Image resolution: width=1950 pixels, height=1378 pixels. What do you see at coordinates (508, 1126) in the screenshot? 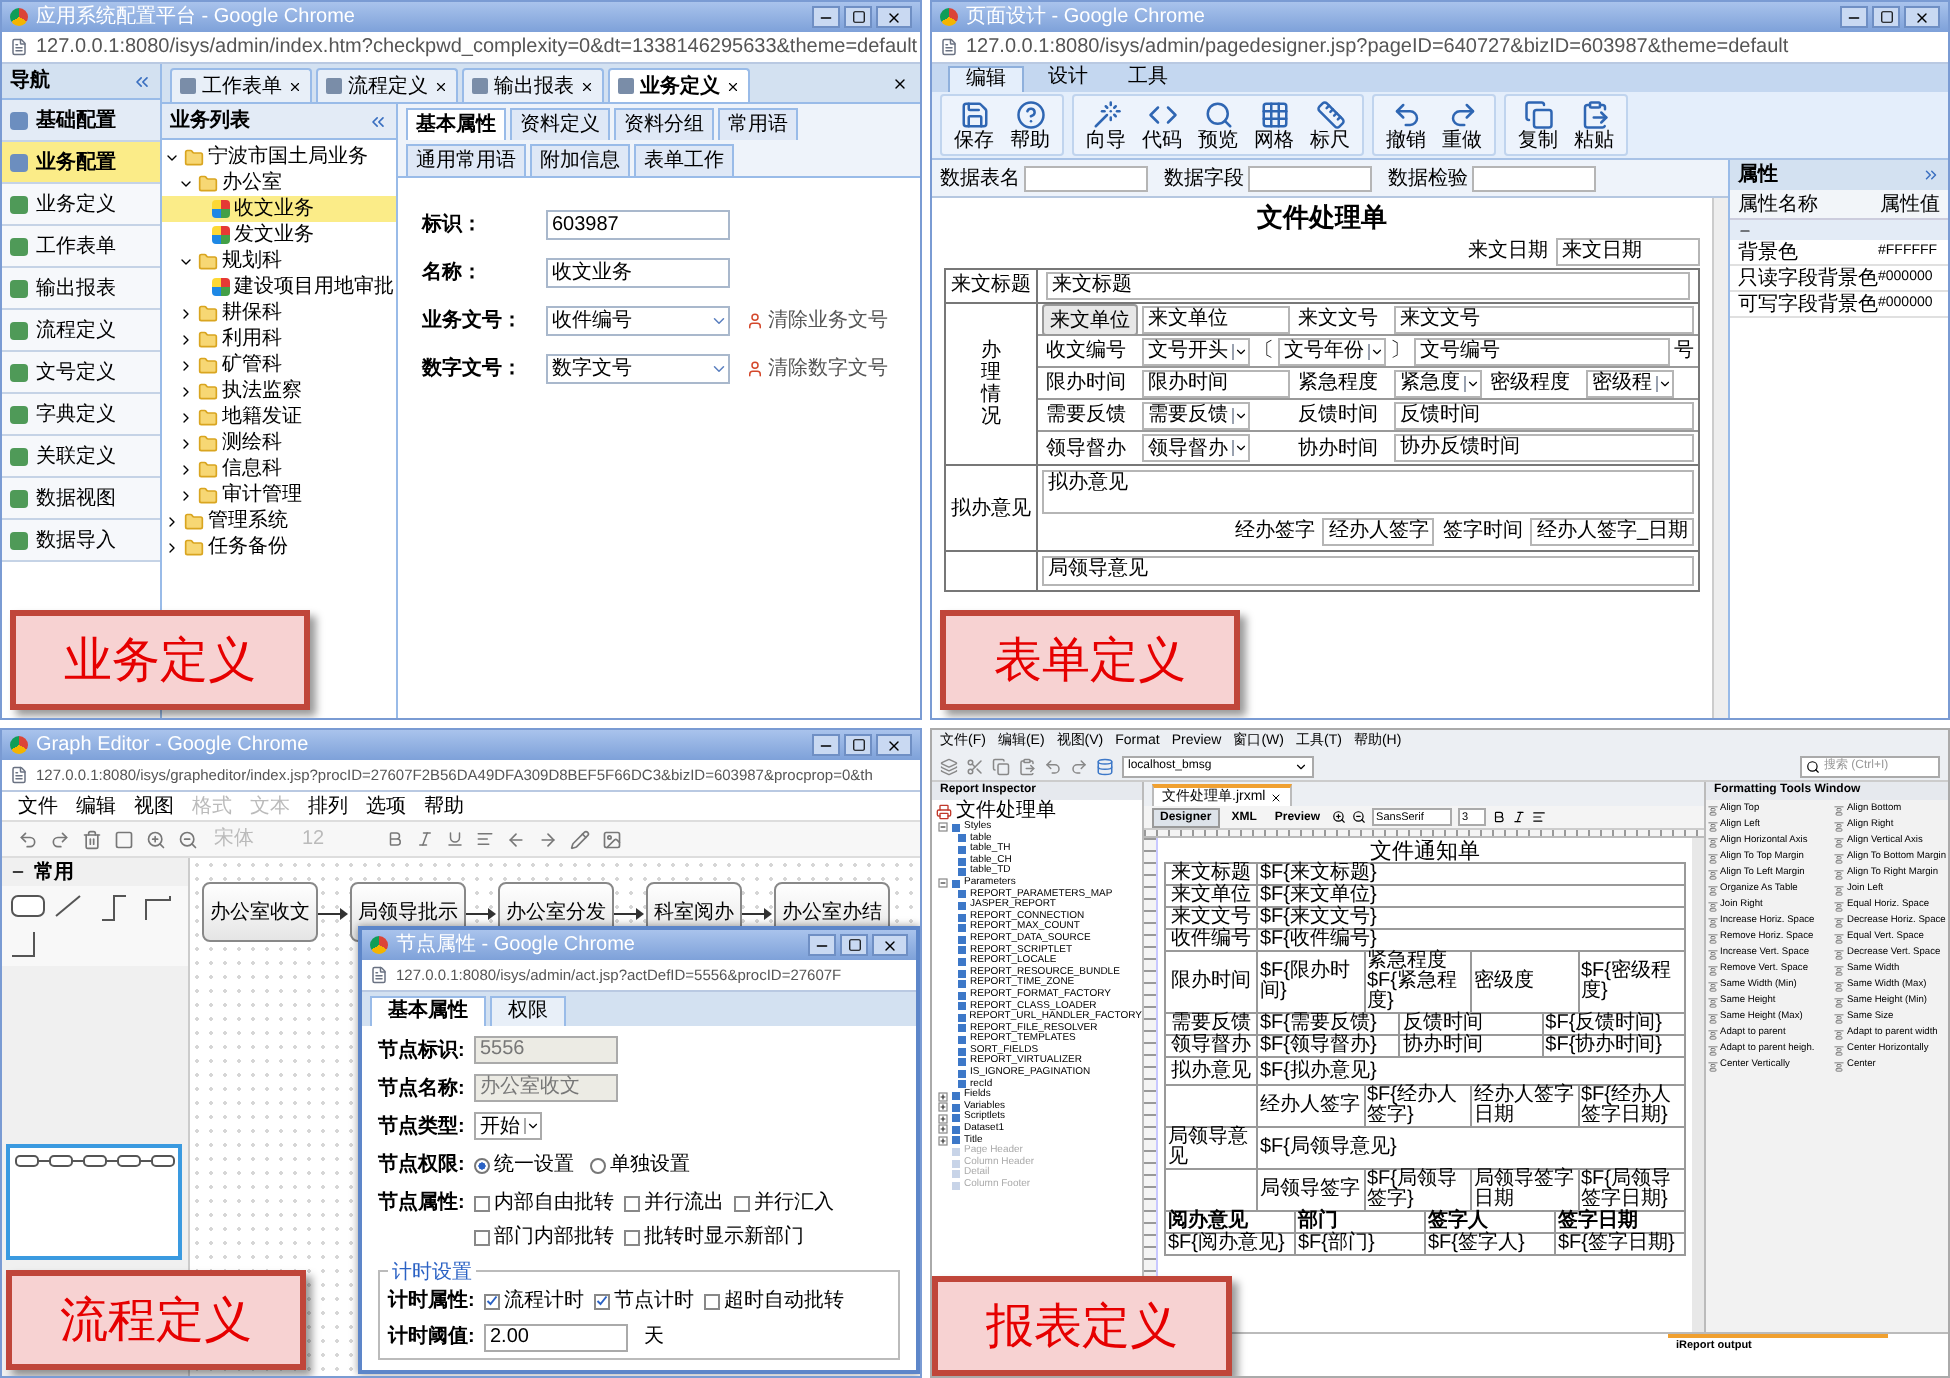
I see `select-field: 开始` at bounding box center [508, 1126].